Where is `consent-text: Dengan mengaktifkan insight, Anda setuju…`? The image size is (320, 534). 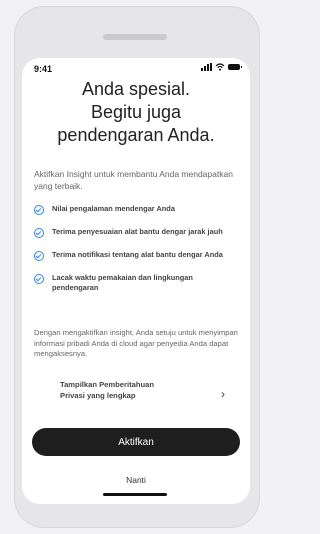
consent-text: Dengan mengaktifkan insight, Anda setuju… is located at coordinates (136, 343).